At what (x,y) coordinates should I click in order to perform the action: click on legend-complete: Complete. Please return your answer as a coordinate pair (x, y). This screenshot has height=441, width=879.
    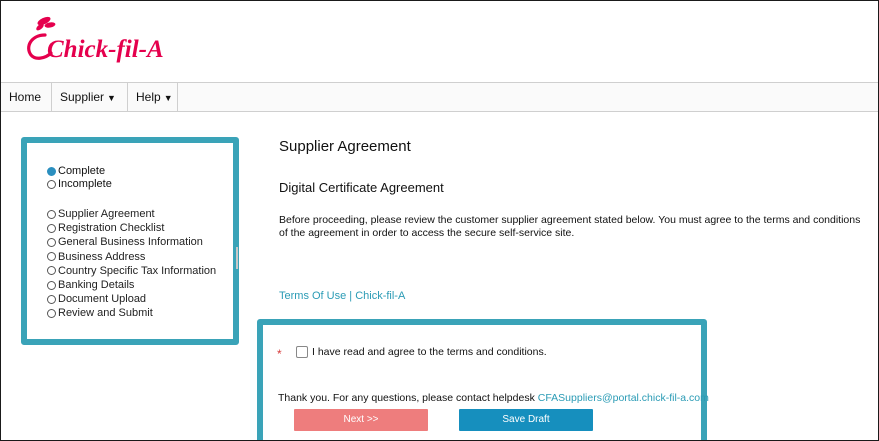
    Looking at the image, I should click on (79, 171).